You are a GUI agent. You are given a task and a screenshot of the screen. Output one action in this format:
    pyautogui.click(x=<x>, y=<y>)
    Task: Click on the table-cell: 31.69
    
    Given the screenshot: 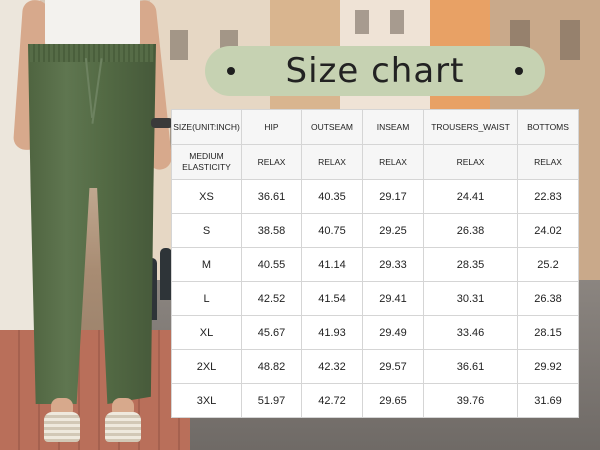 What is the action you would take?
    pyautogui.click(x=548, y=400)
    